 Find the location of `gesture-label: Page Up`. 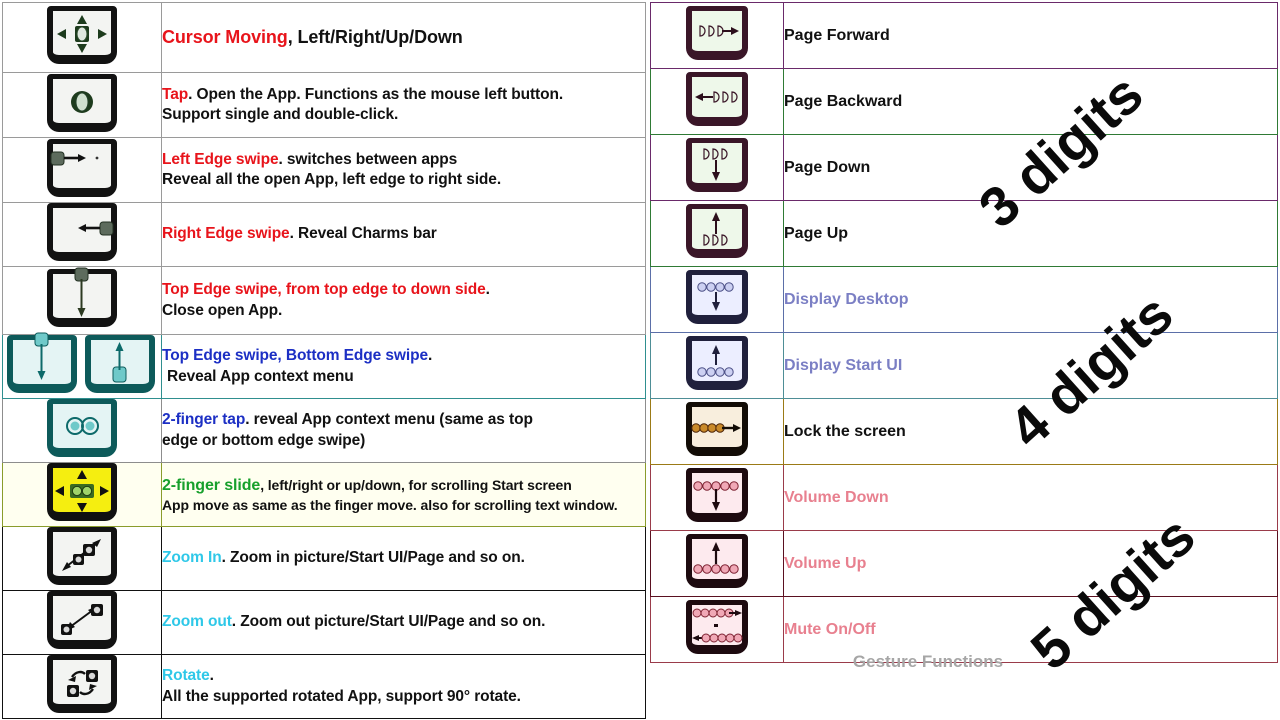

gesture-label: Page Up is located at coordinates (816, 233).